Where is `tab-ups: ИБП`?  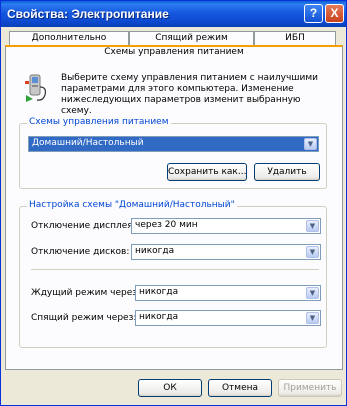 tab-ups: ИБП is located at coordinates (295, 38).